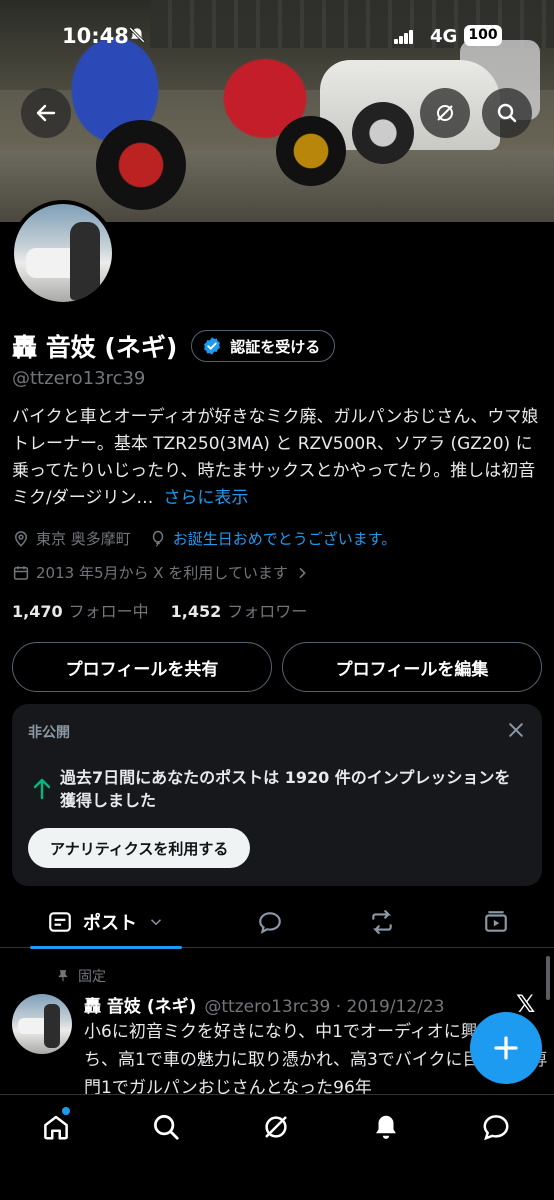 The height and width of the screenshot is (1200, 554). Describe the element at coordinates (196, 611) in the screenshot. I see `followers-count: 1,452` at that location.